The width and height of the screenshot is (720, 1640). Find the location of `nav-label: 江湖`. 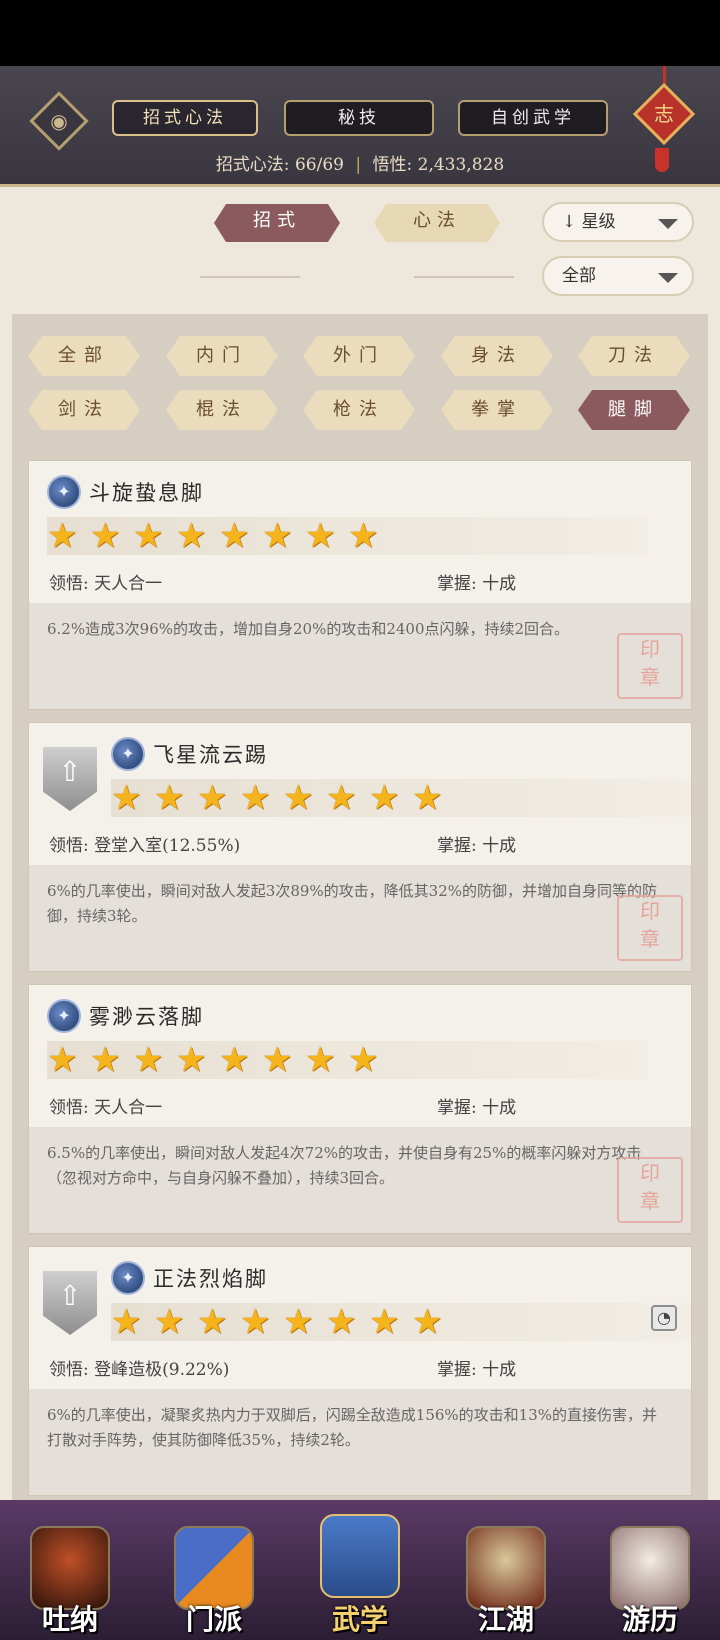

nav-label: 江湖 is located at coordinates (505, 1619).